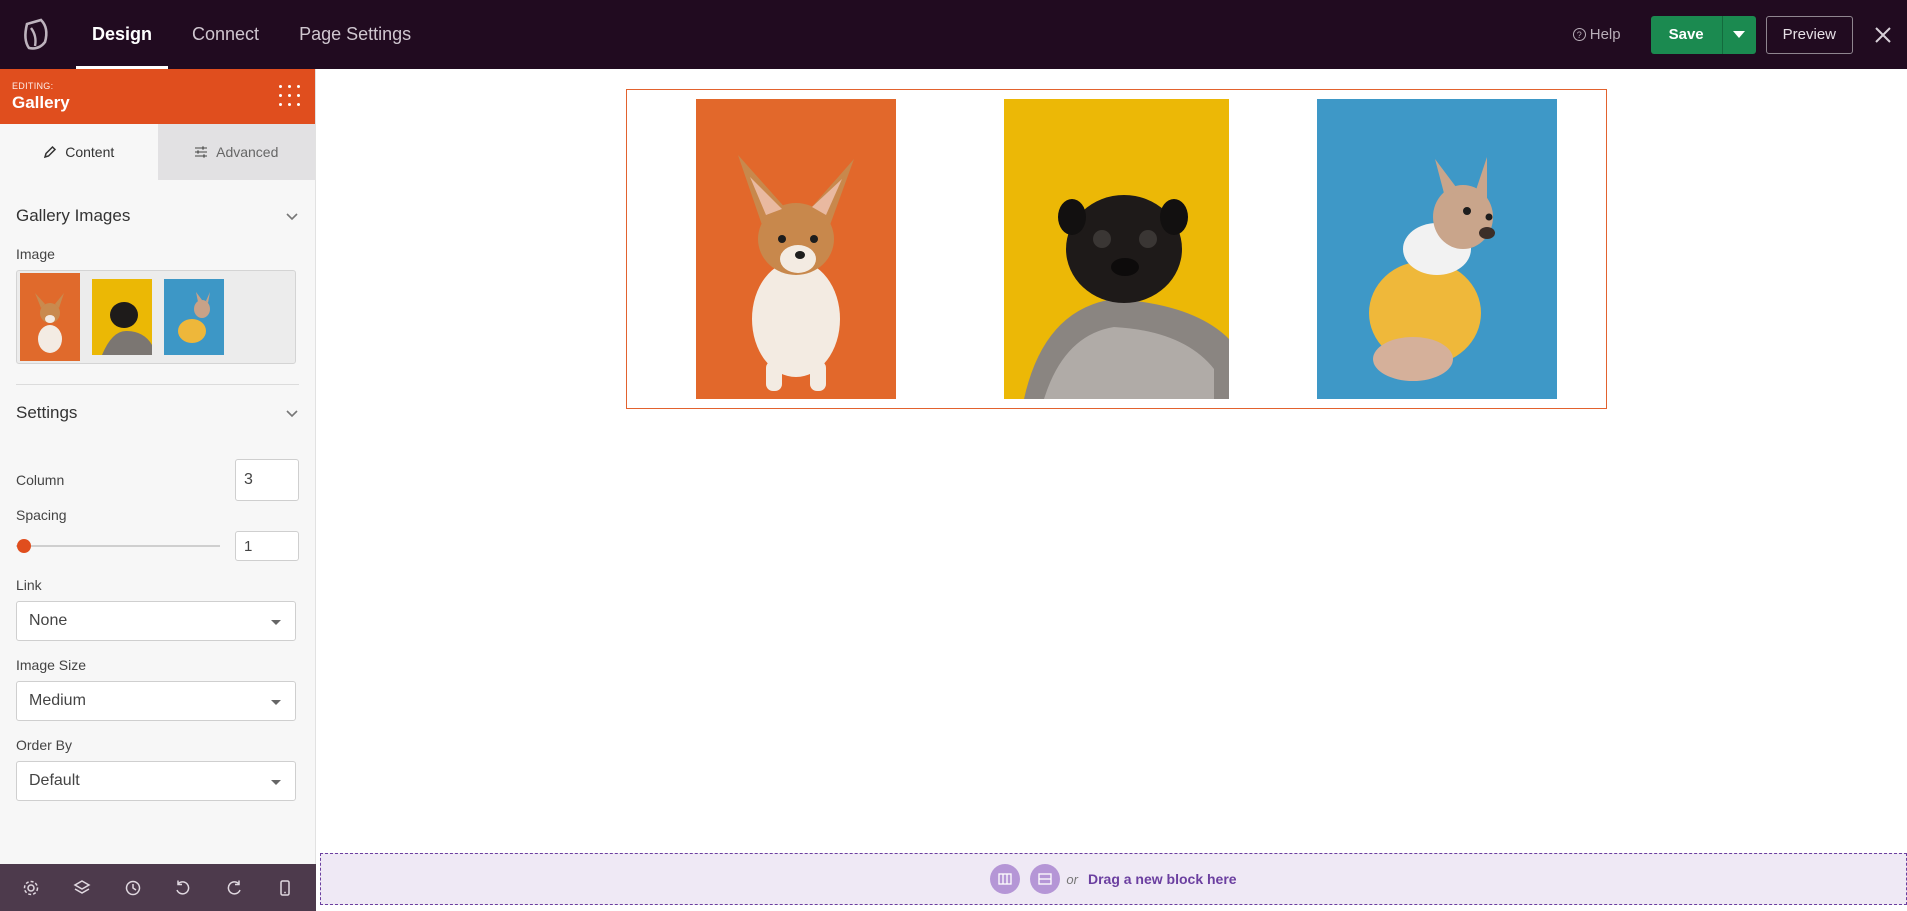  I want to click on panel-tabs: Content Advanced, so click(157, 152).